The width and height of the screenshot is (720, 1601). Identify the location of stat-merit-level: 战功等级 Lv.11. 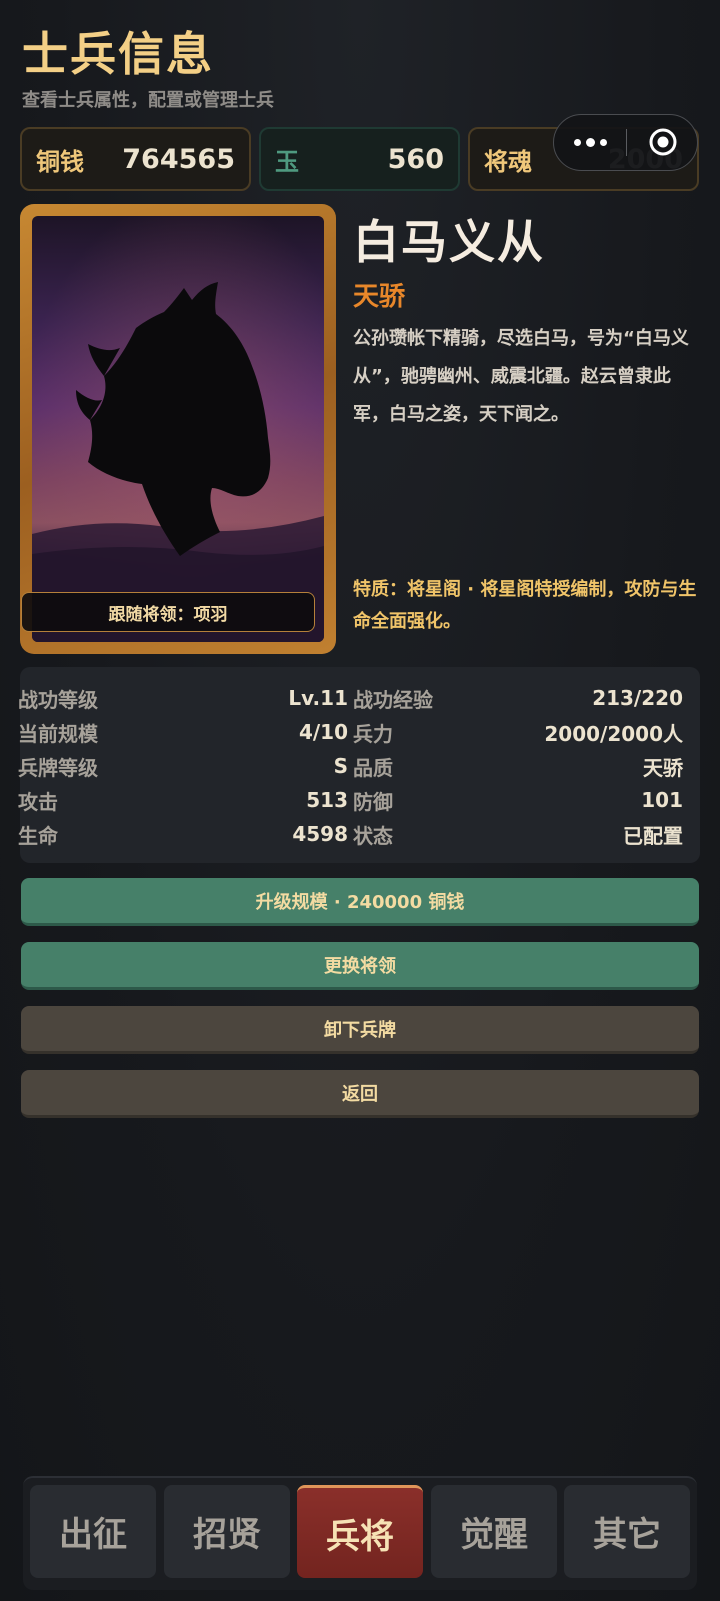
(183, 698).